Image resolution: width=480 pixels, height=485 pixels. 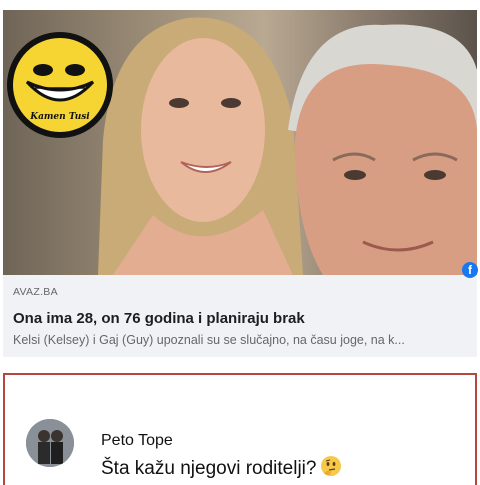 I want to click on avatar, so click(x=50, y=443).